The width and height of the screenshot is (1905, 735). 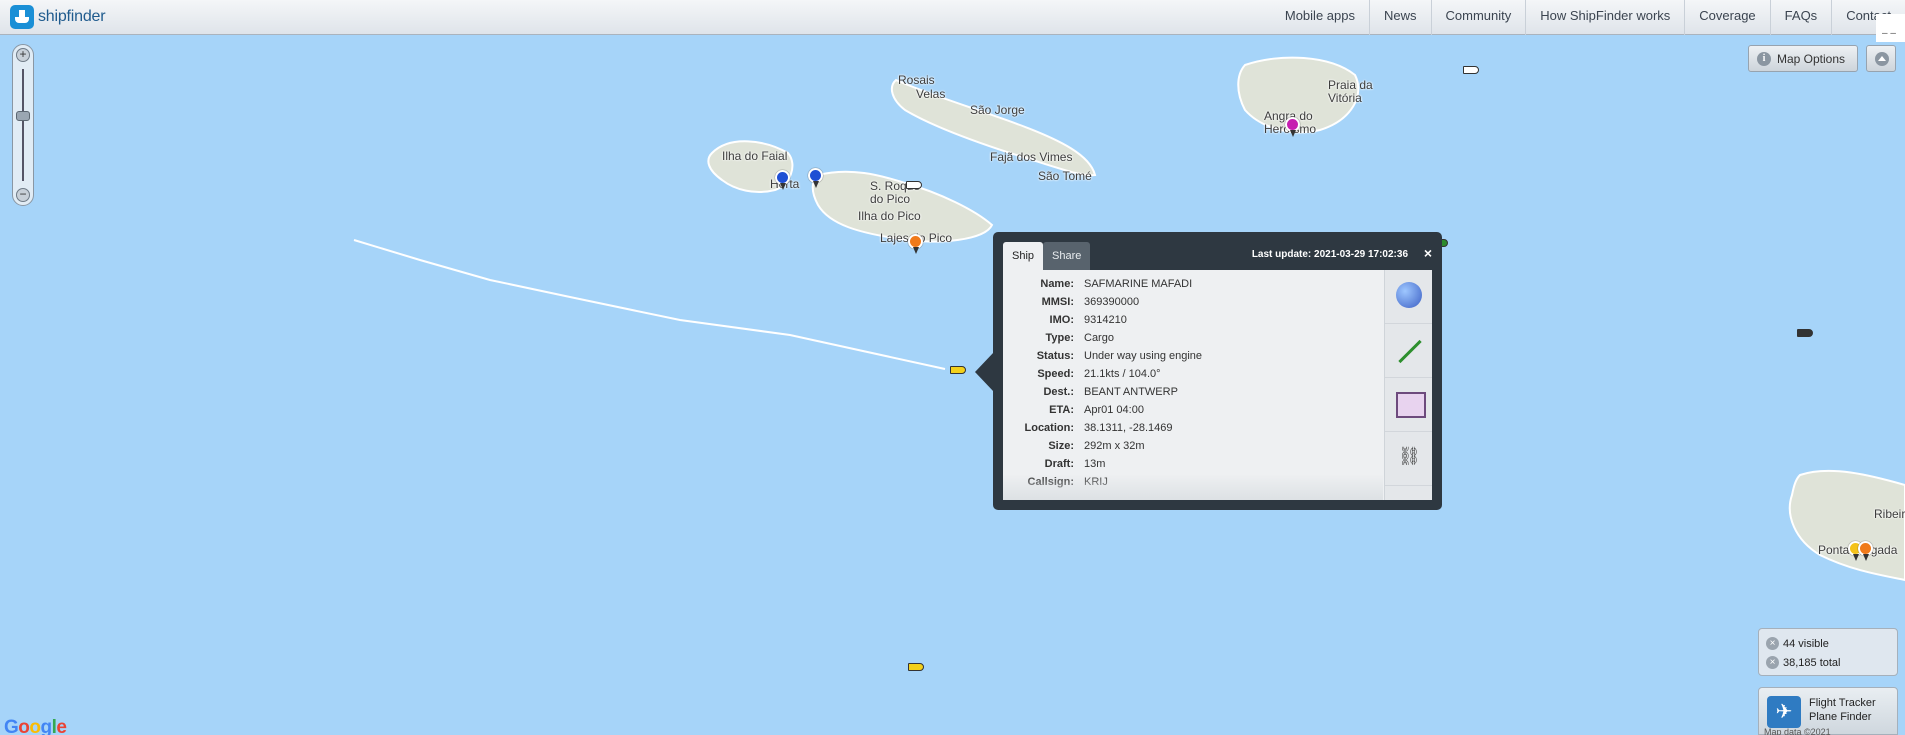 What do you see at coordinates (1193, 302) in the screenshot?
I see `detail-row: MMSI: 369390000` at bounding box center [1193, 302].